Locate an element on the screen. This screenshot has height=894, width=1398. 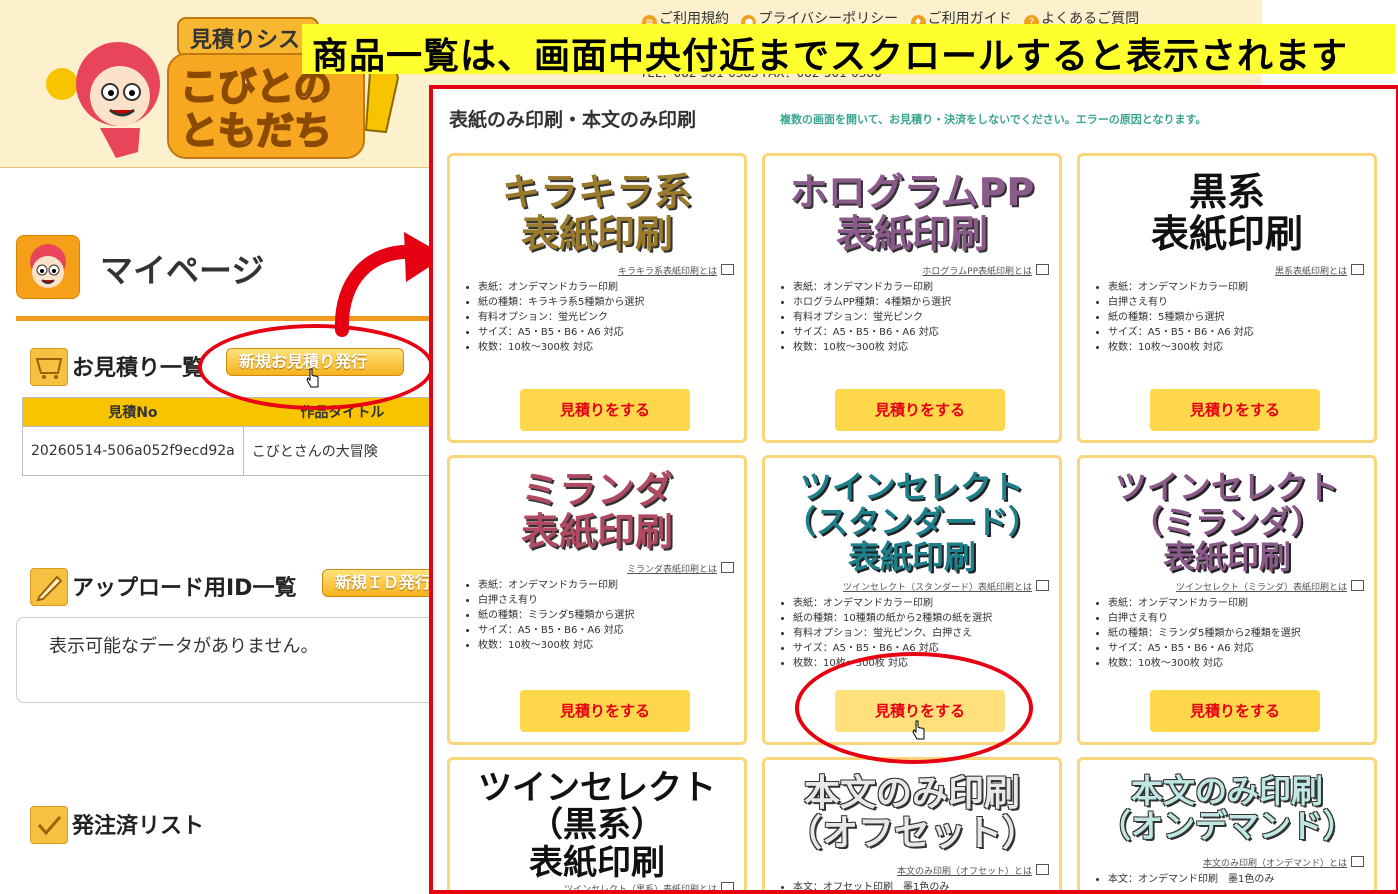
card-title: 本文のみ印刷 （オフセット） is located at coordinates (911, 813).